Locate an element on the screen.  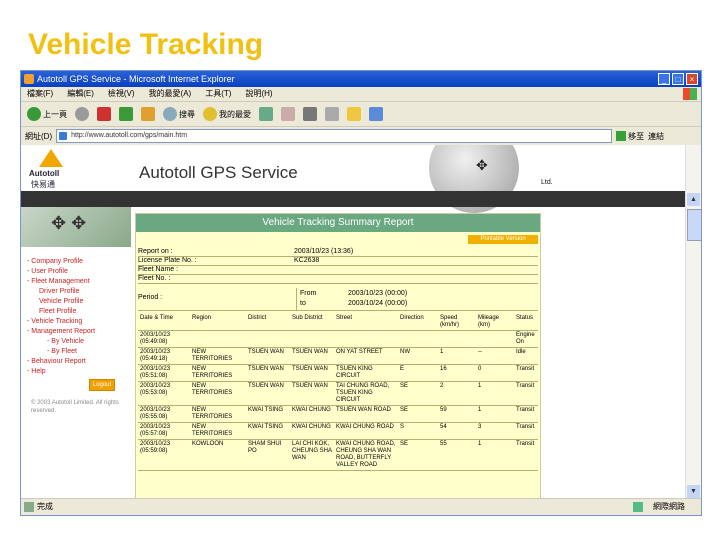
sidebar-item-user-profile: - User Profile is located at coordinates (61, 272).